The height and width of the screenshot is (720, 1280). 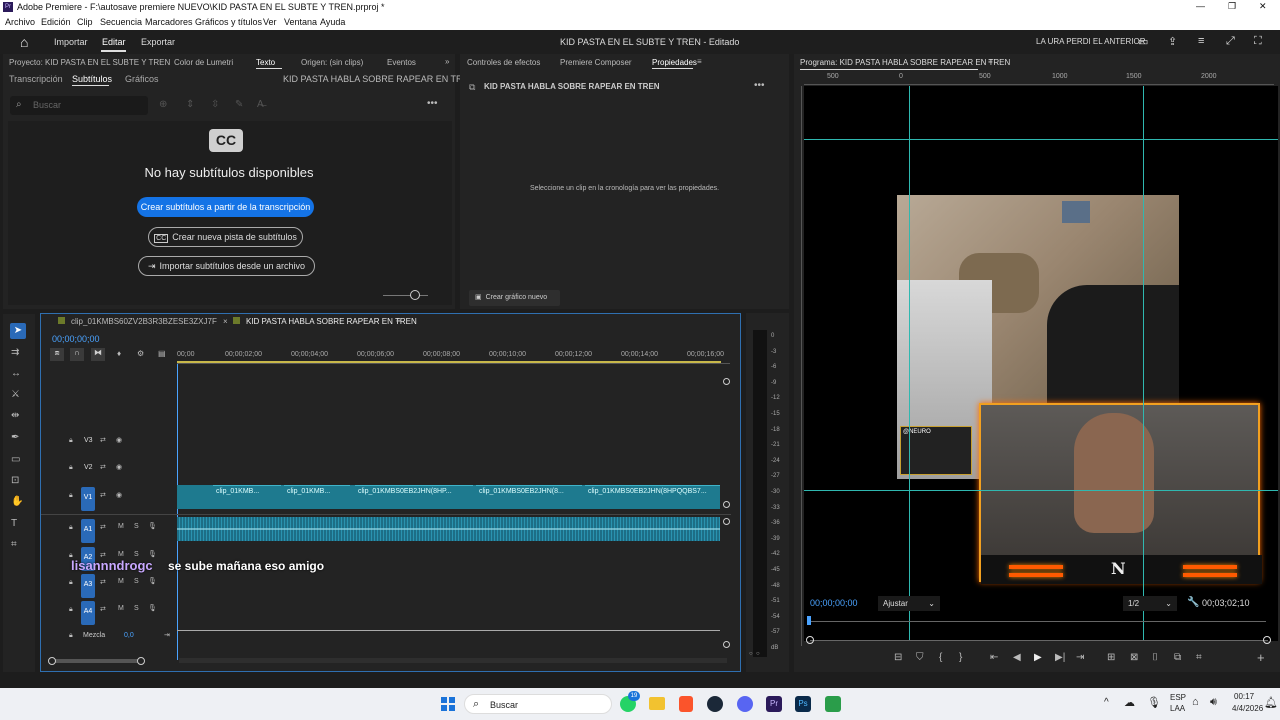 What do you see at coordinates (1106, 702) in the screenshot?
I see `chevron-up-icon: ^` at bounding box center [1106, 702].